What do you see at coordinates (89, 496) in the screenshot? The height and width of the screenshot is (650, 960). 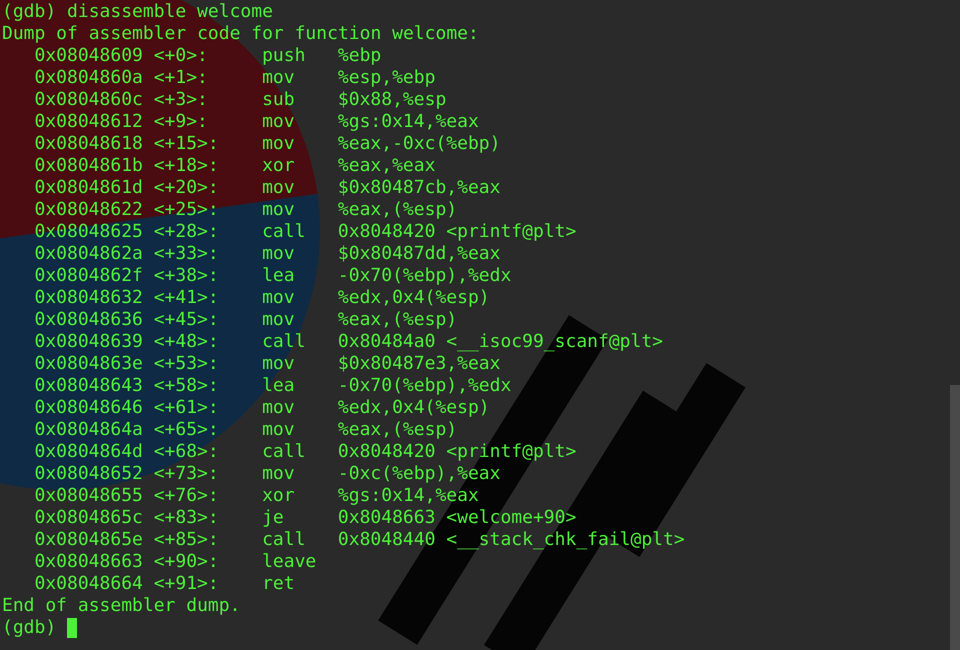 I see `instruction-address: 0x08048655` at bounding box center [89, 496].